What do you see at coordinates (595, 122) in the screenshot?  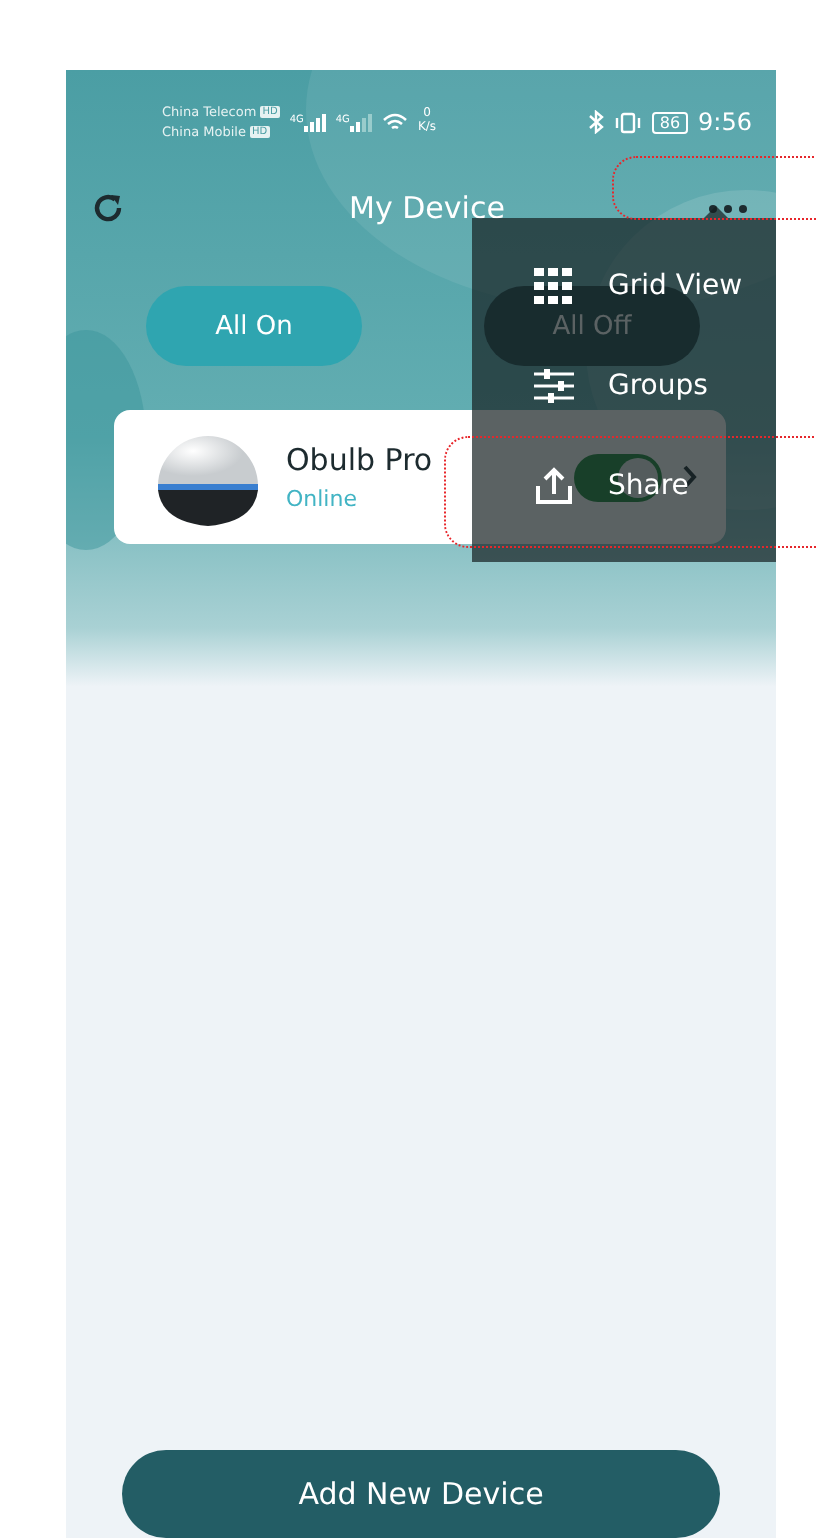 I see `bluetooth-icon` at bounding box center [595, 122].